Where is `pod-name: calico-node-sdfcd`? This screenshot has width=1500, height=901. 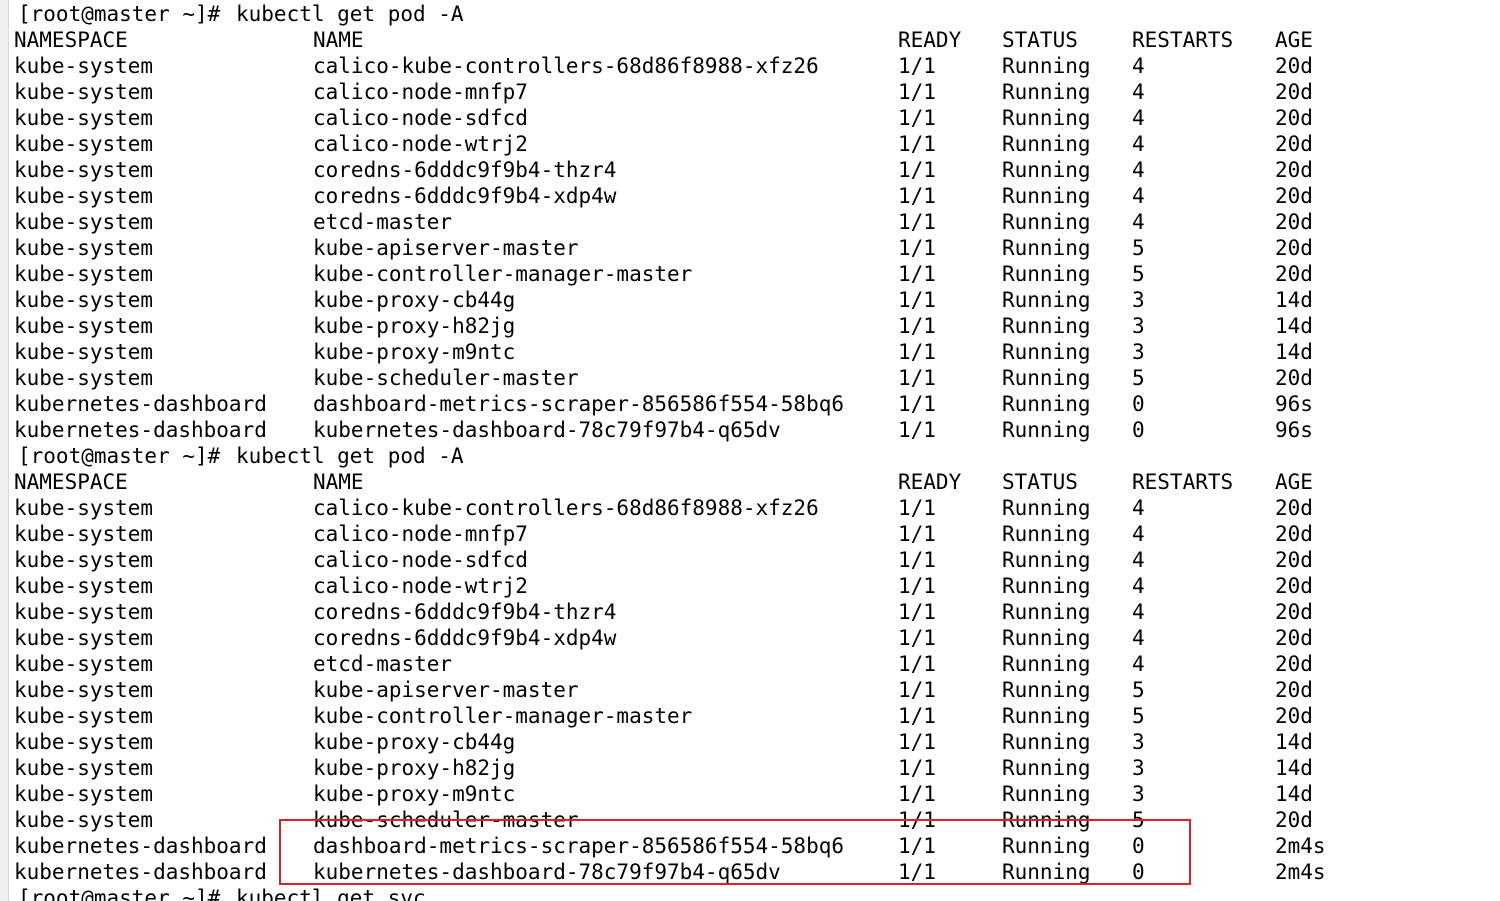 pod-name: calico-node-sdfcd is located at coordinates (420, 118).